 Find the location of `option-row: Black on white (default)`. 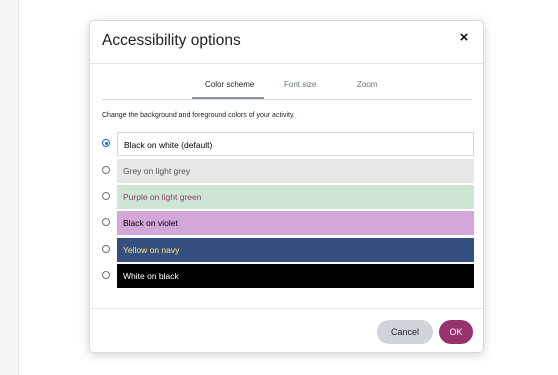

option-row: Black on white (default) is located at coordinates (288, 144).